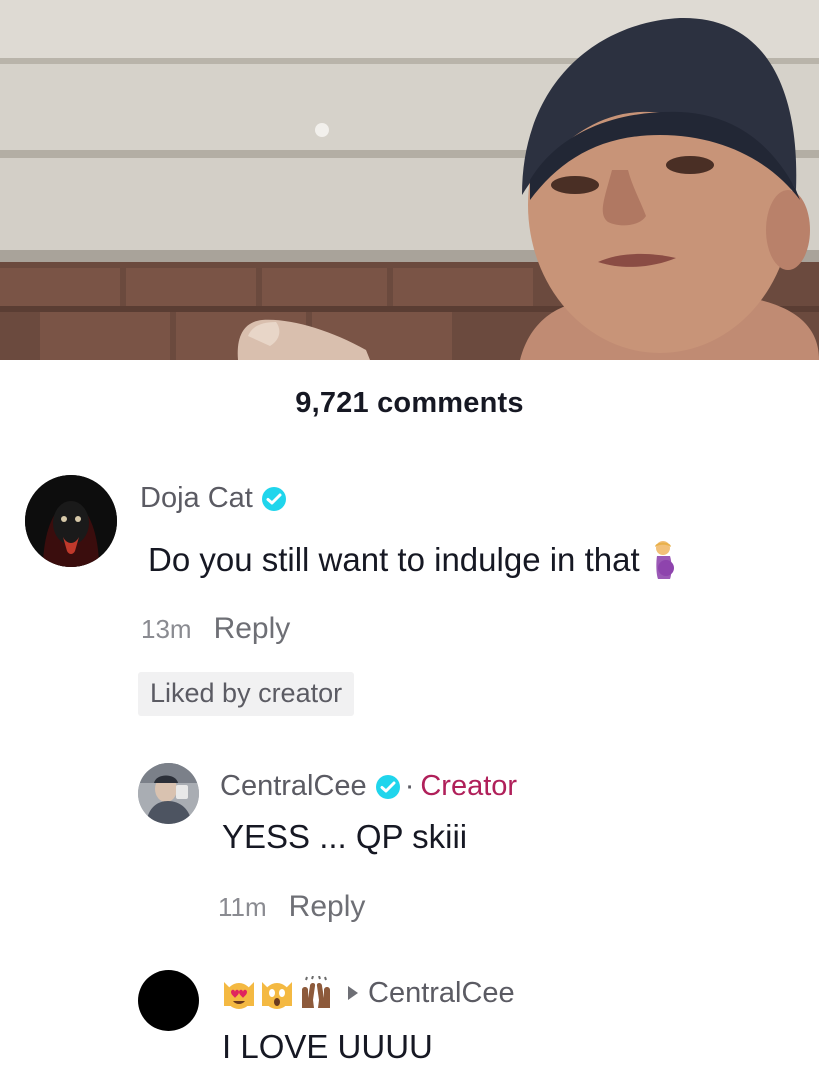  I want to click on timestamp: 11m, so click(242, 907).